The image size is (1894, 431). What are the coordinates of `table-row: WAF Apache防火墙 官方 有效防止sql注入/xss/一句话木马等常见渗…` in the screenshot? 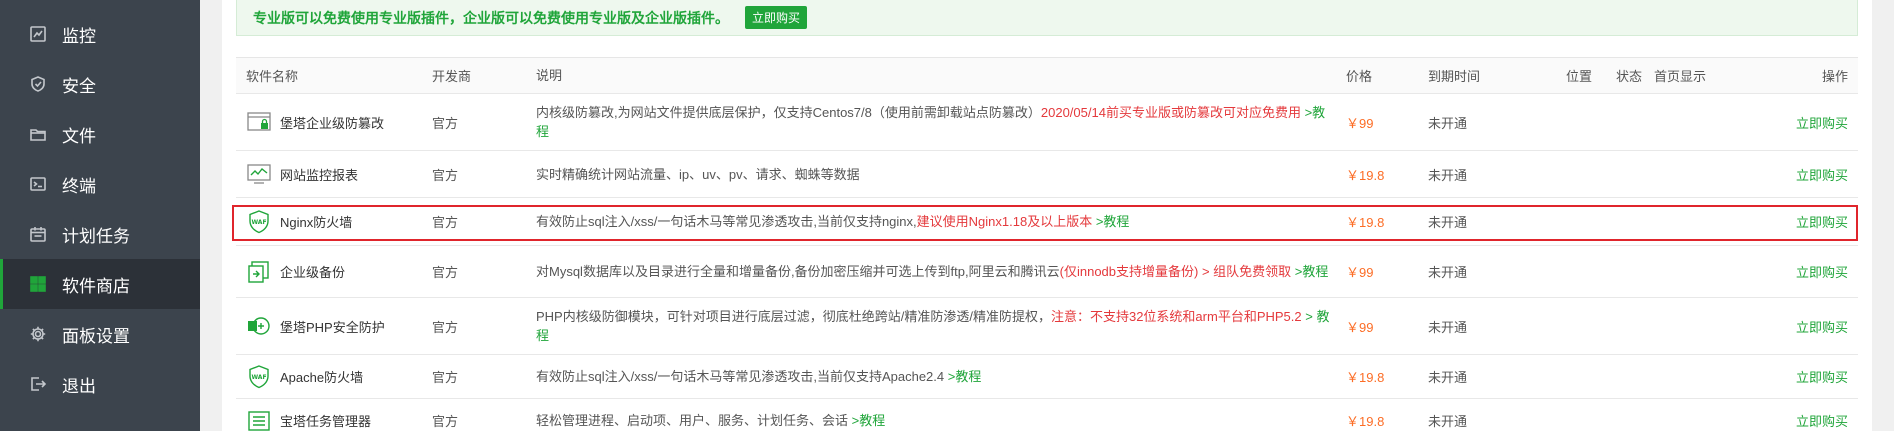 It's located at (1047, 376).